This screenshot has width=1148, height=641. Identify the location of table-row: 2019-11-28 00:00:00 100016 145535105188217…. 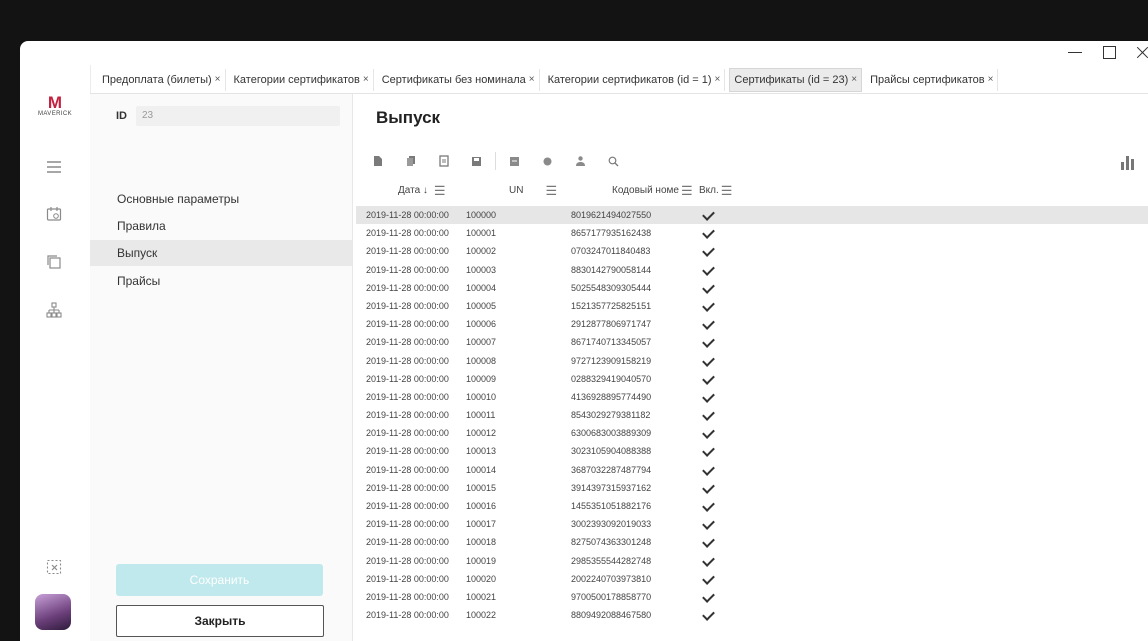
(752, 506).